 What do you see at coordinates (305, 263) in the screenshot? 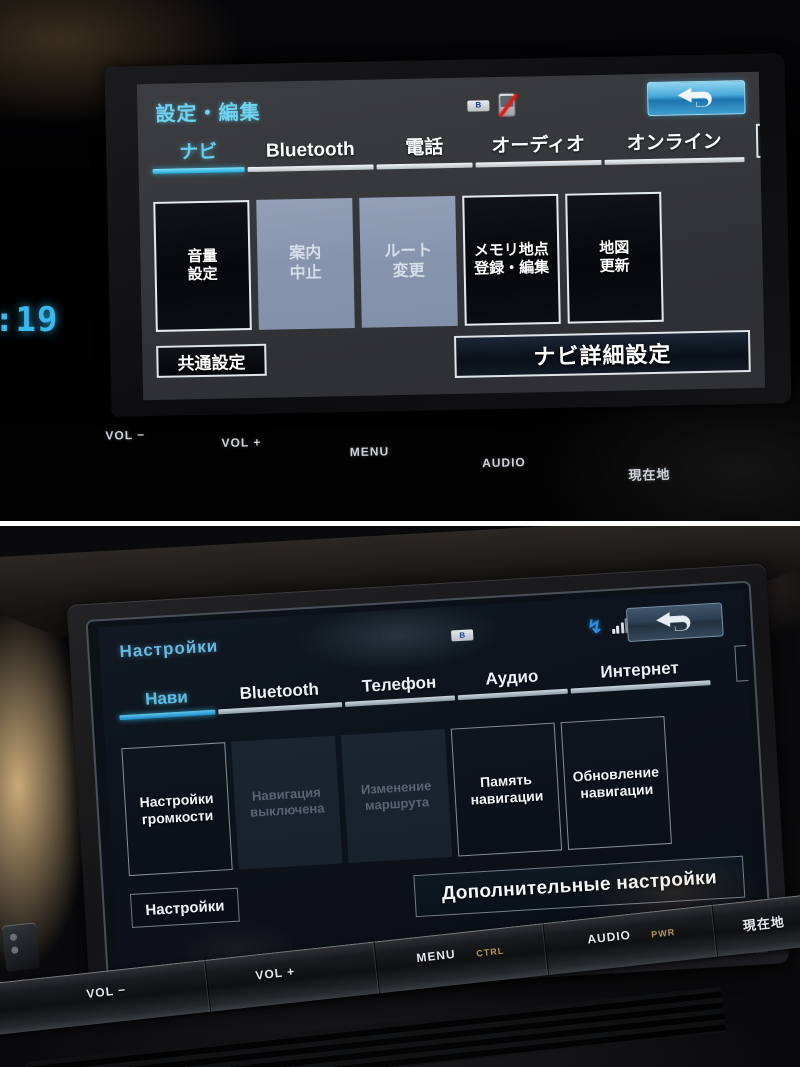
I see `tile-stop-guidance: 案内 中止` at bounding box center [305, 263].